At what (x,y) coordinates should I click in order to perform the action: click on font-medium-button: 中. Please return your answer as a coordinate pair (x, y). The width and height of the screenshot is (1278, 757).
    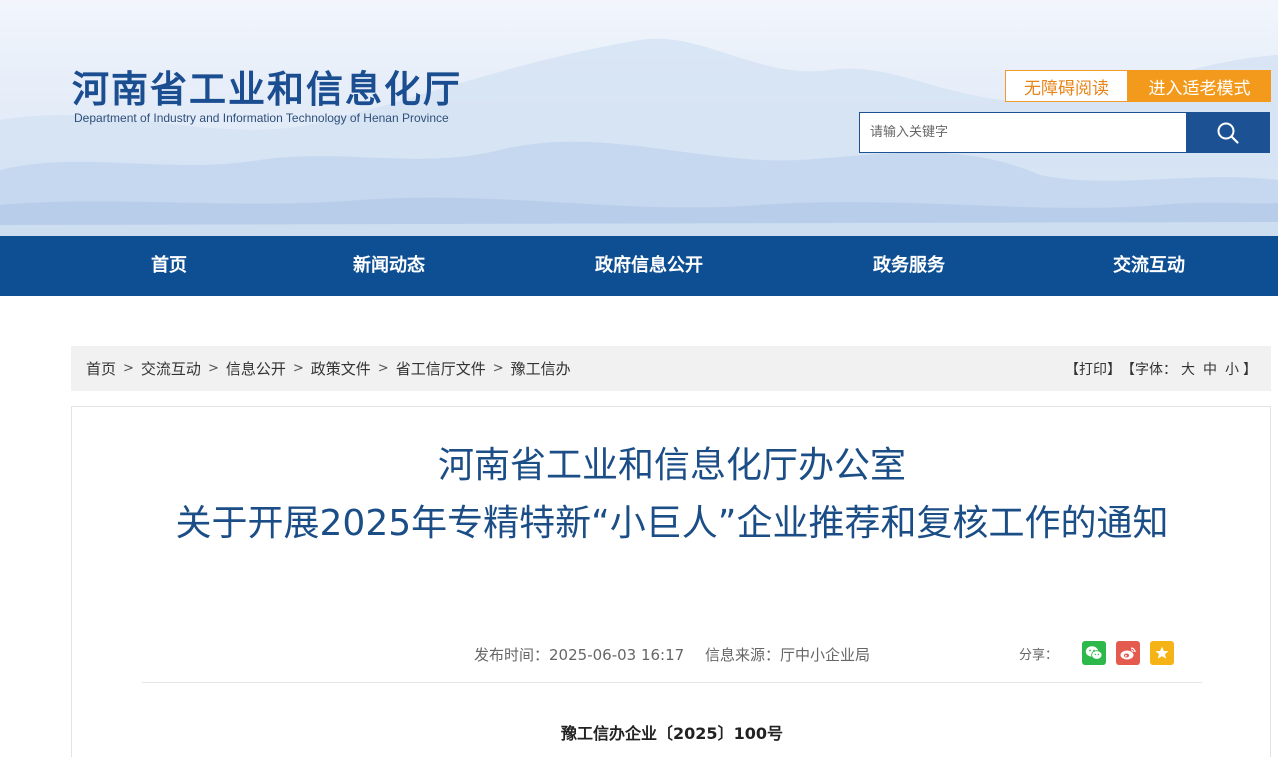
    Looking at the image, I should click on (1210, 369).